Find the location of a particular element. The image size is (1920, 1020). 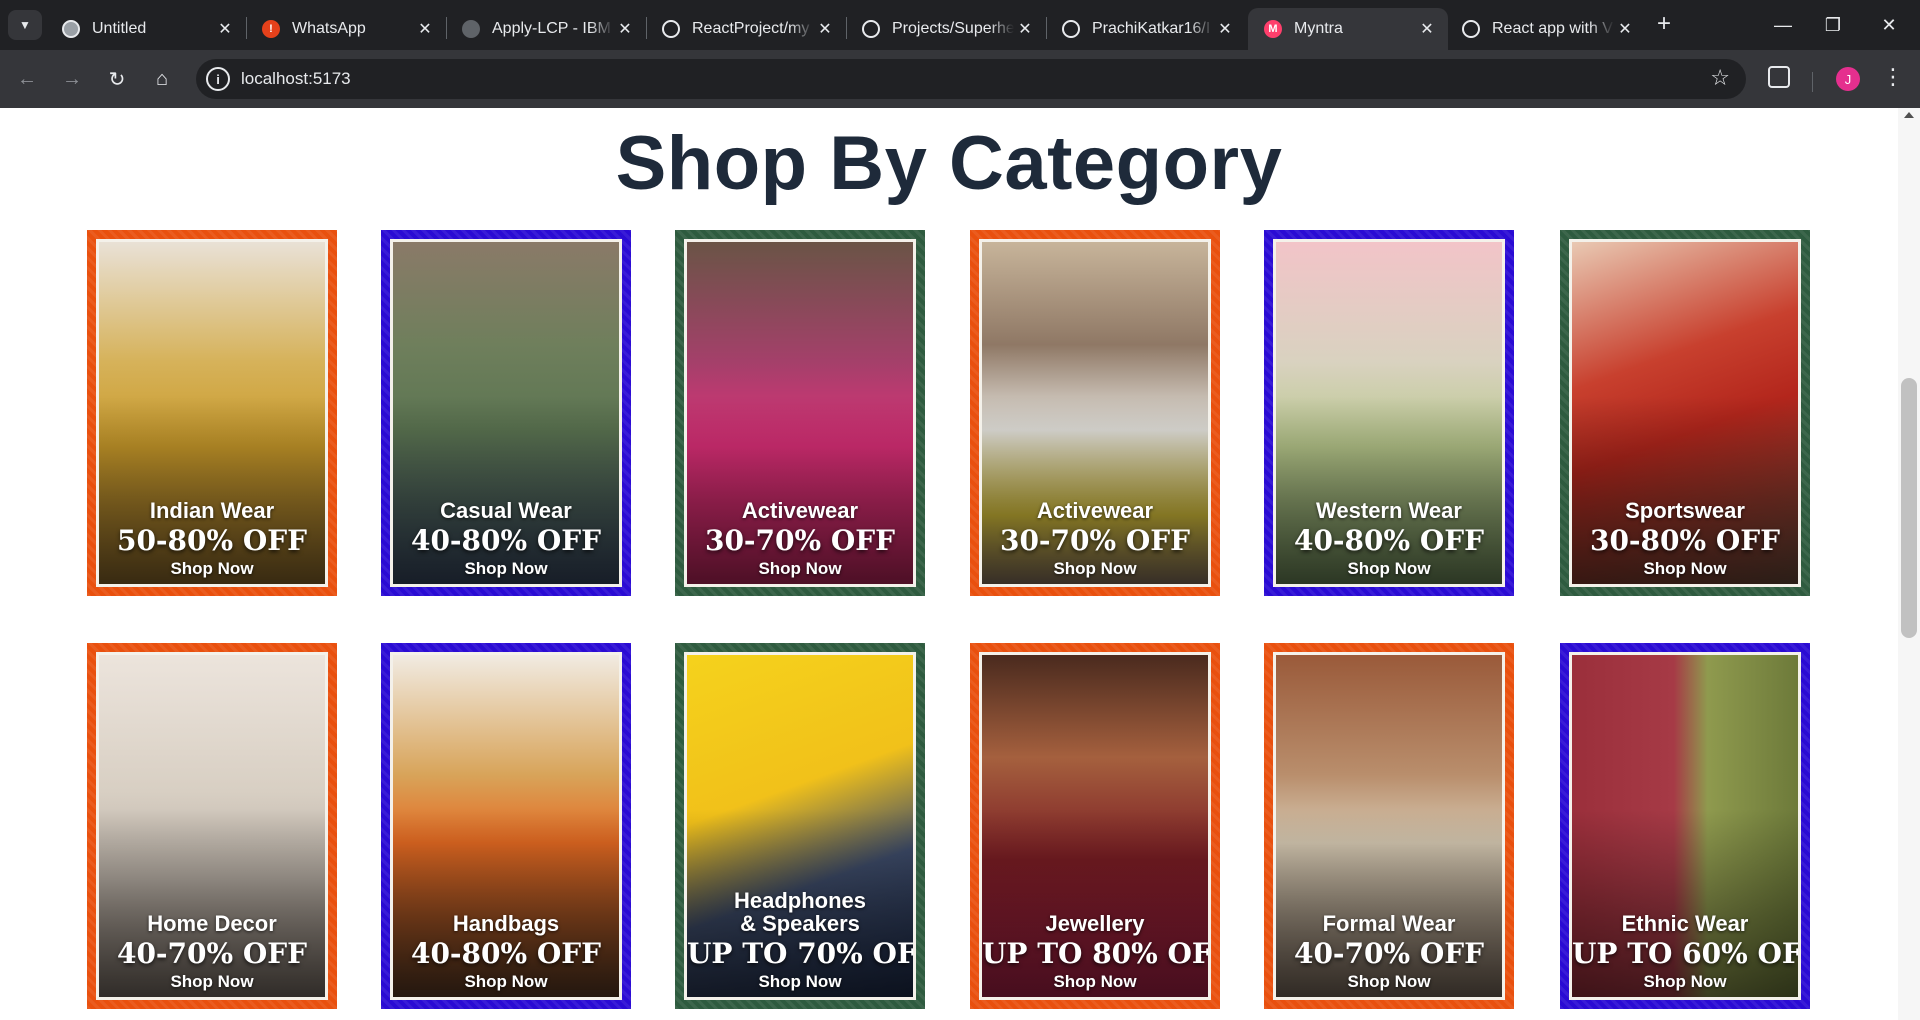

card-image-frame: Western Wear 40-80% OFF Shop Now is located at coordinates (1389, 413).